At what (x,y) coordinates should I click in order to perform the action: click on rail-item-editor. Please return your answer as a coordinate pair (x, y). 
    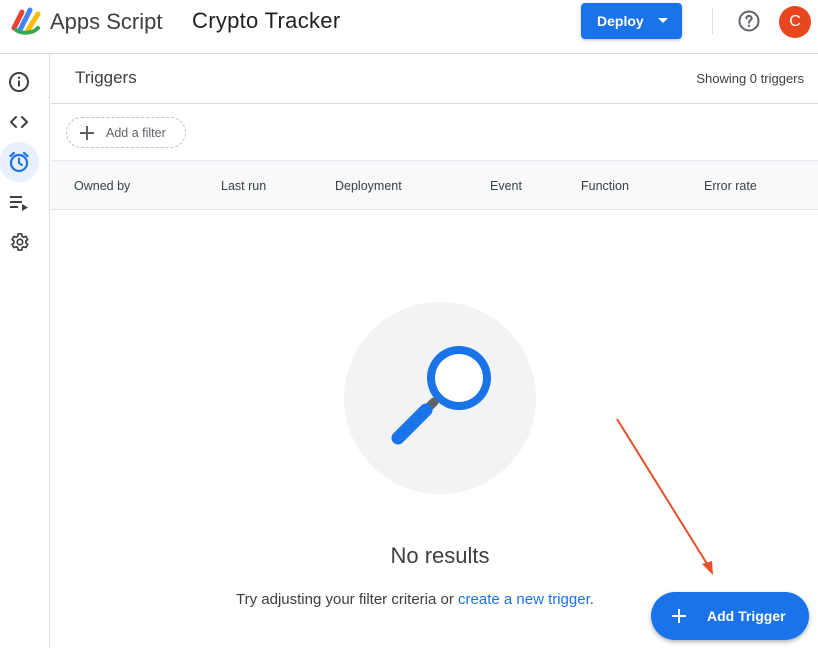
    Looking at the image, I should click on (19, 122).